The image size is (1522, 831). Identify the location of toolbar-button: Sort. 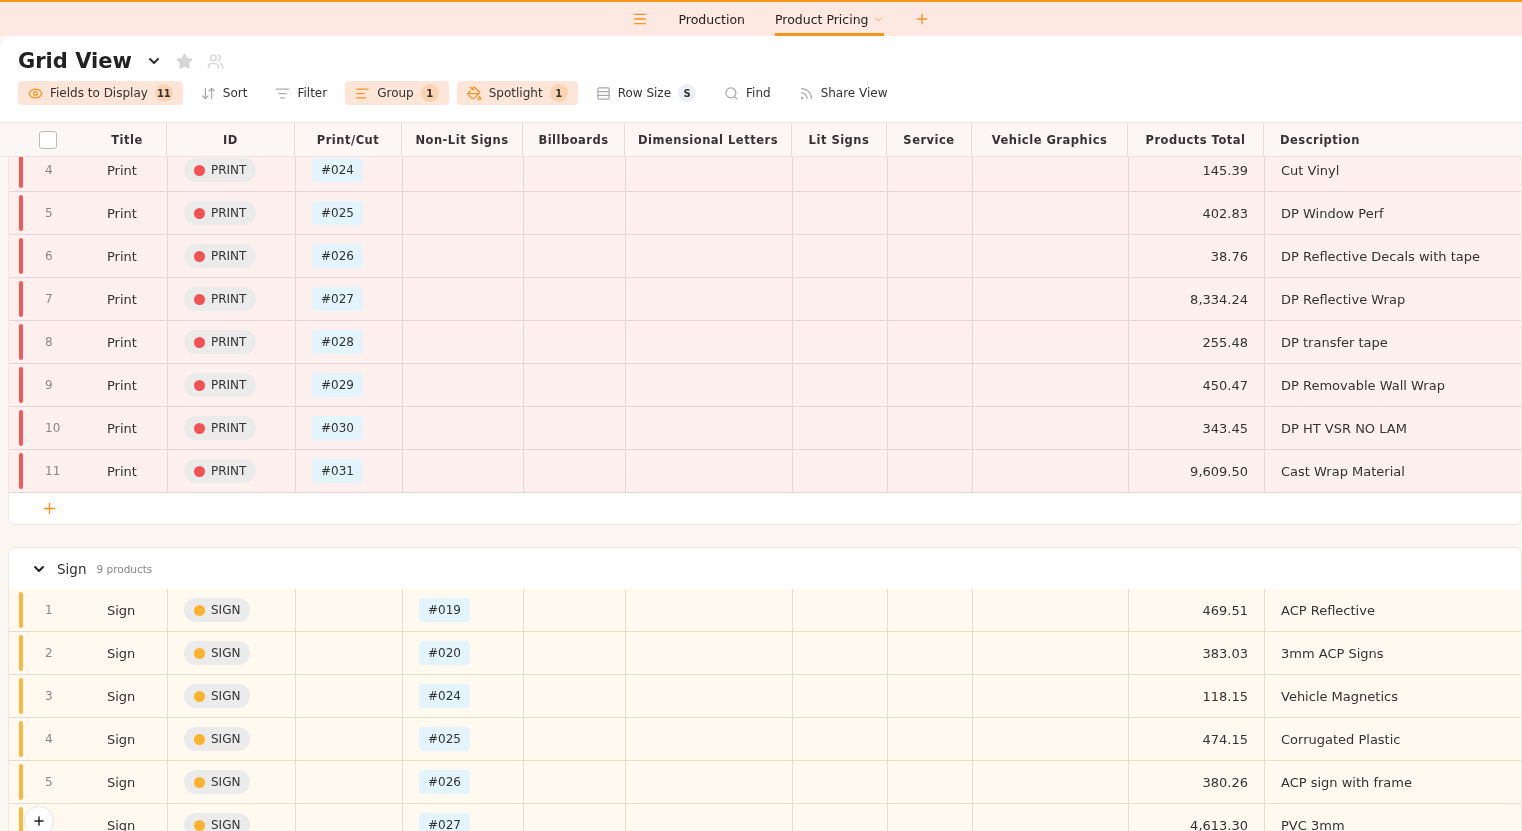
(224, 93).